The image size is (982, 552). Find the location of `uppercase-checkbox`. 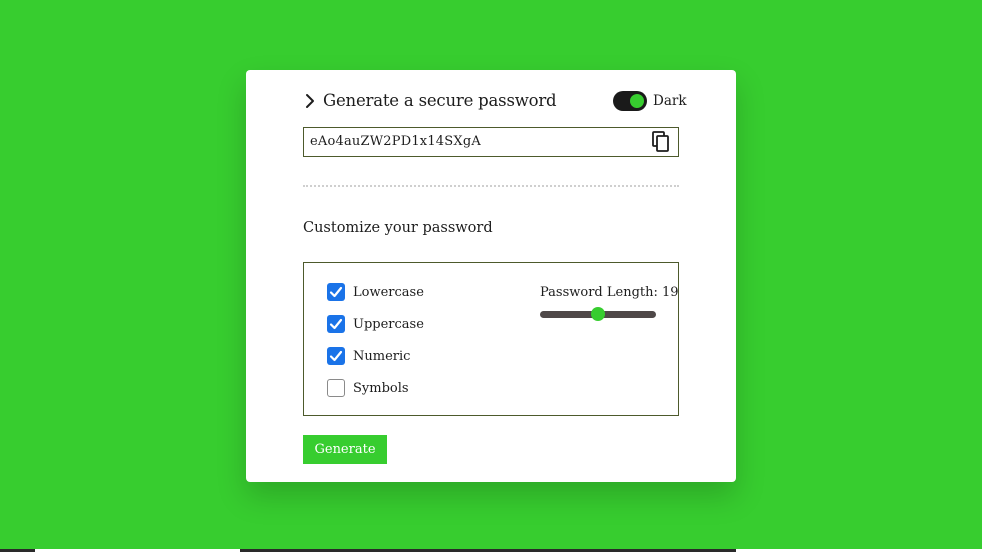

uppercase-checkbox is located at coordinates (336, 324).